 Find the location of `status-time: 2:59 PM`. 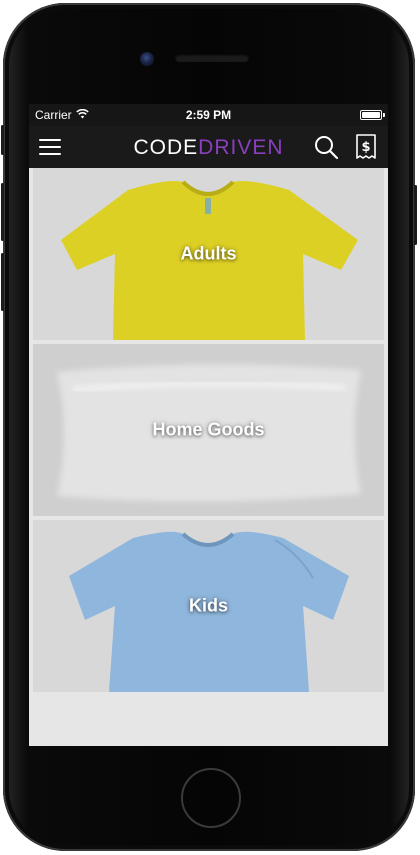

status-time: 2:59 PM is located at coordinates (208, 115).